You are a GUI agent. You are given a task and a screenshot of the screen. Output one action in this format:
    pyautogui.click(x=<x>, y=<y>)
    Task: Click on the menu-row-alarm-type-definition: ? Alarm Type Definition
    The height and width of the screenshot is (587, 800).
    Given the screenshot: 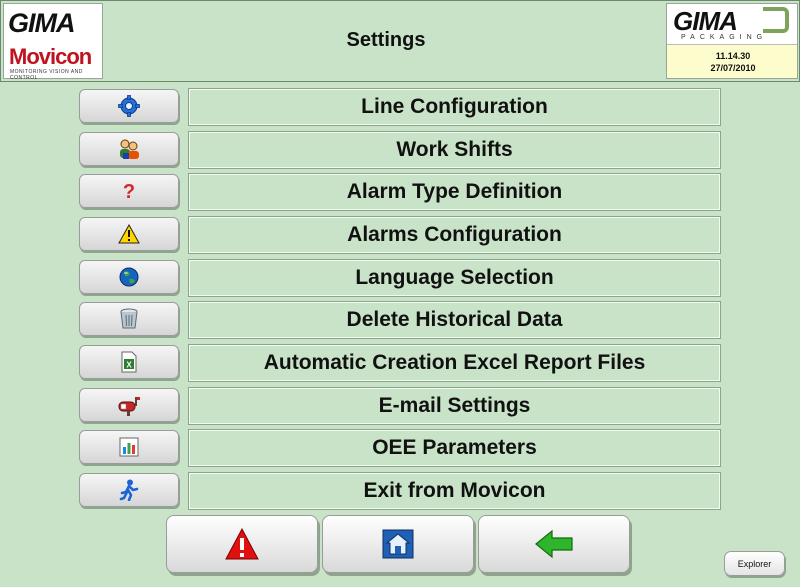 What is the action you would take?
    pyautogui.click(x=400, y=192)
    